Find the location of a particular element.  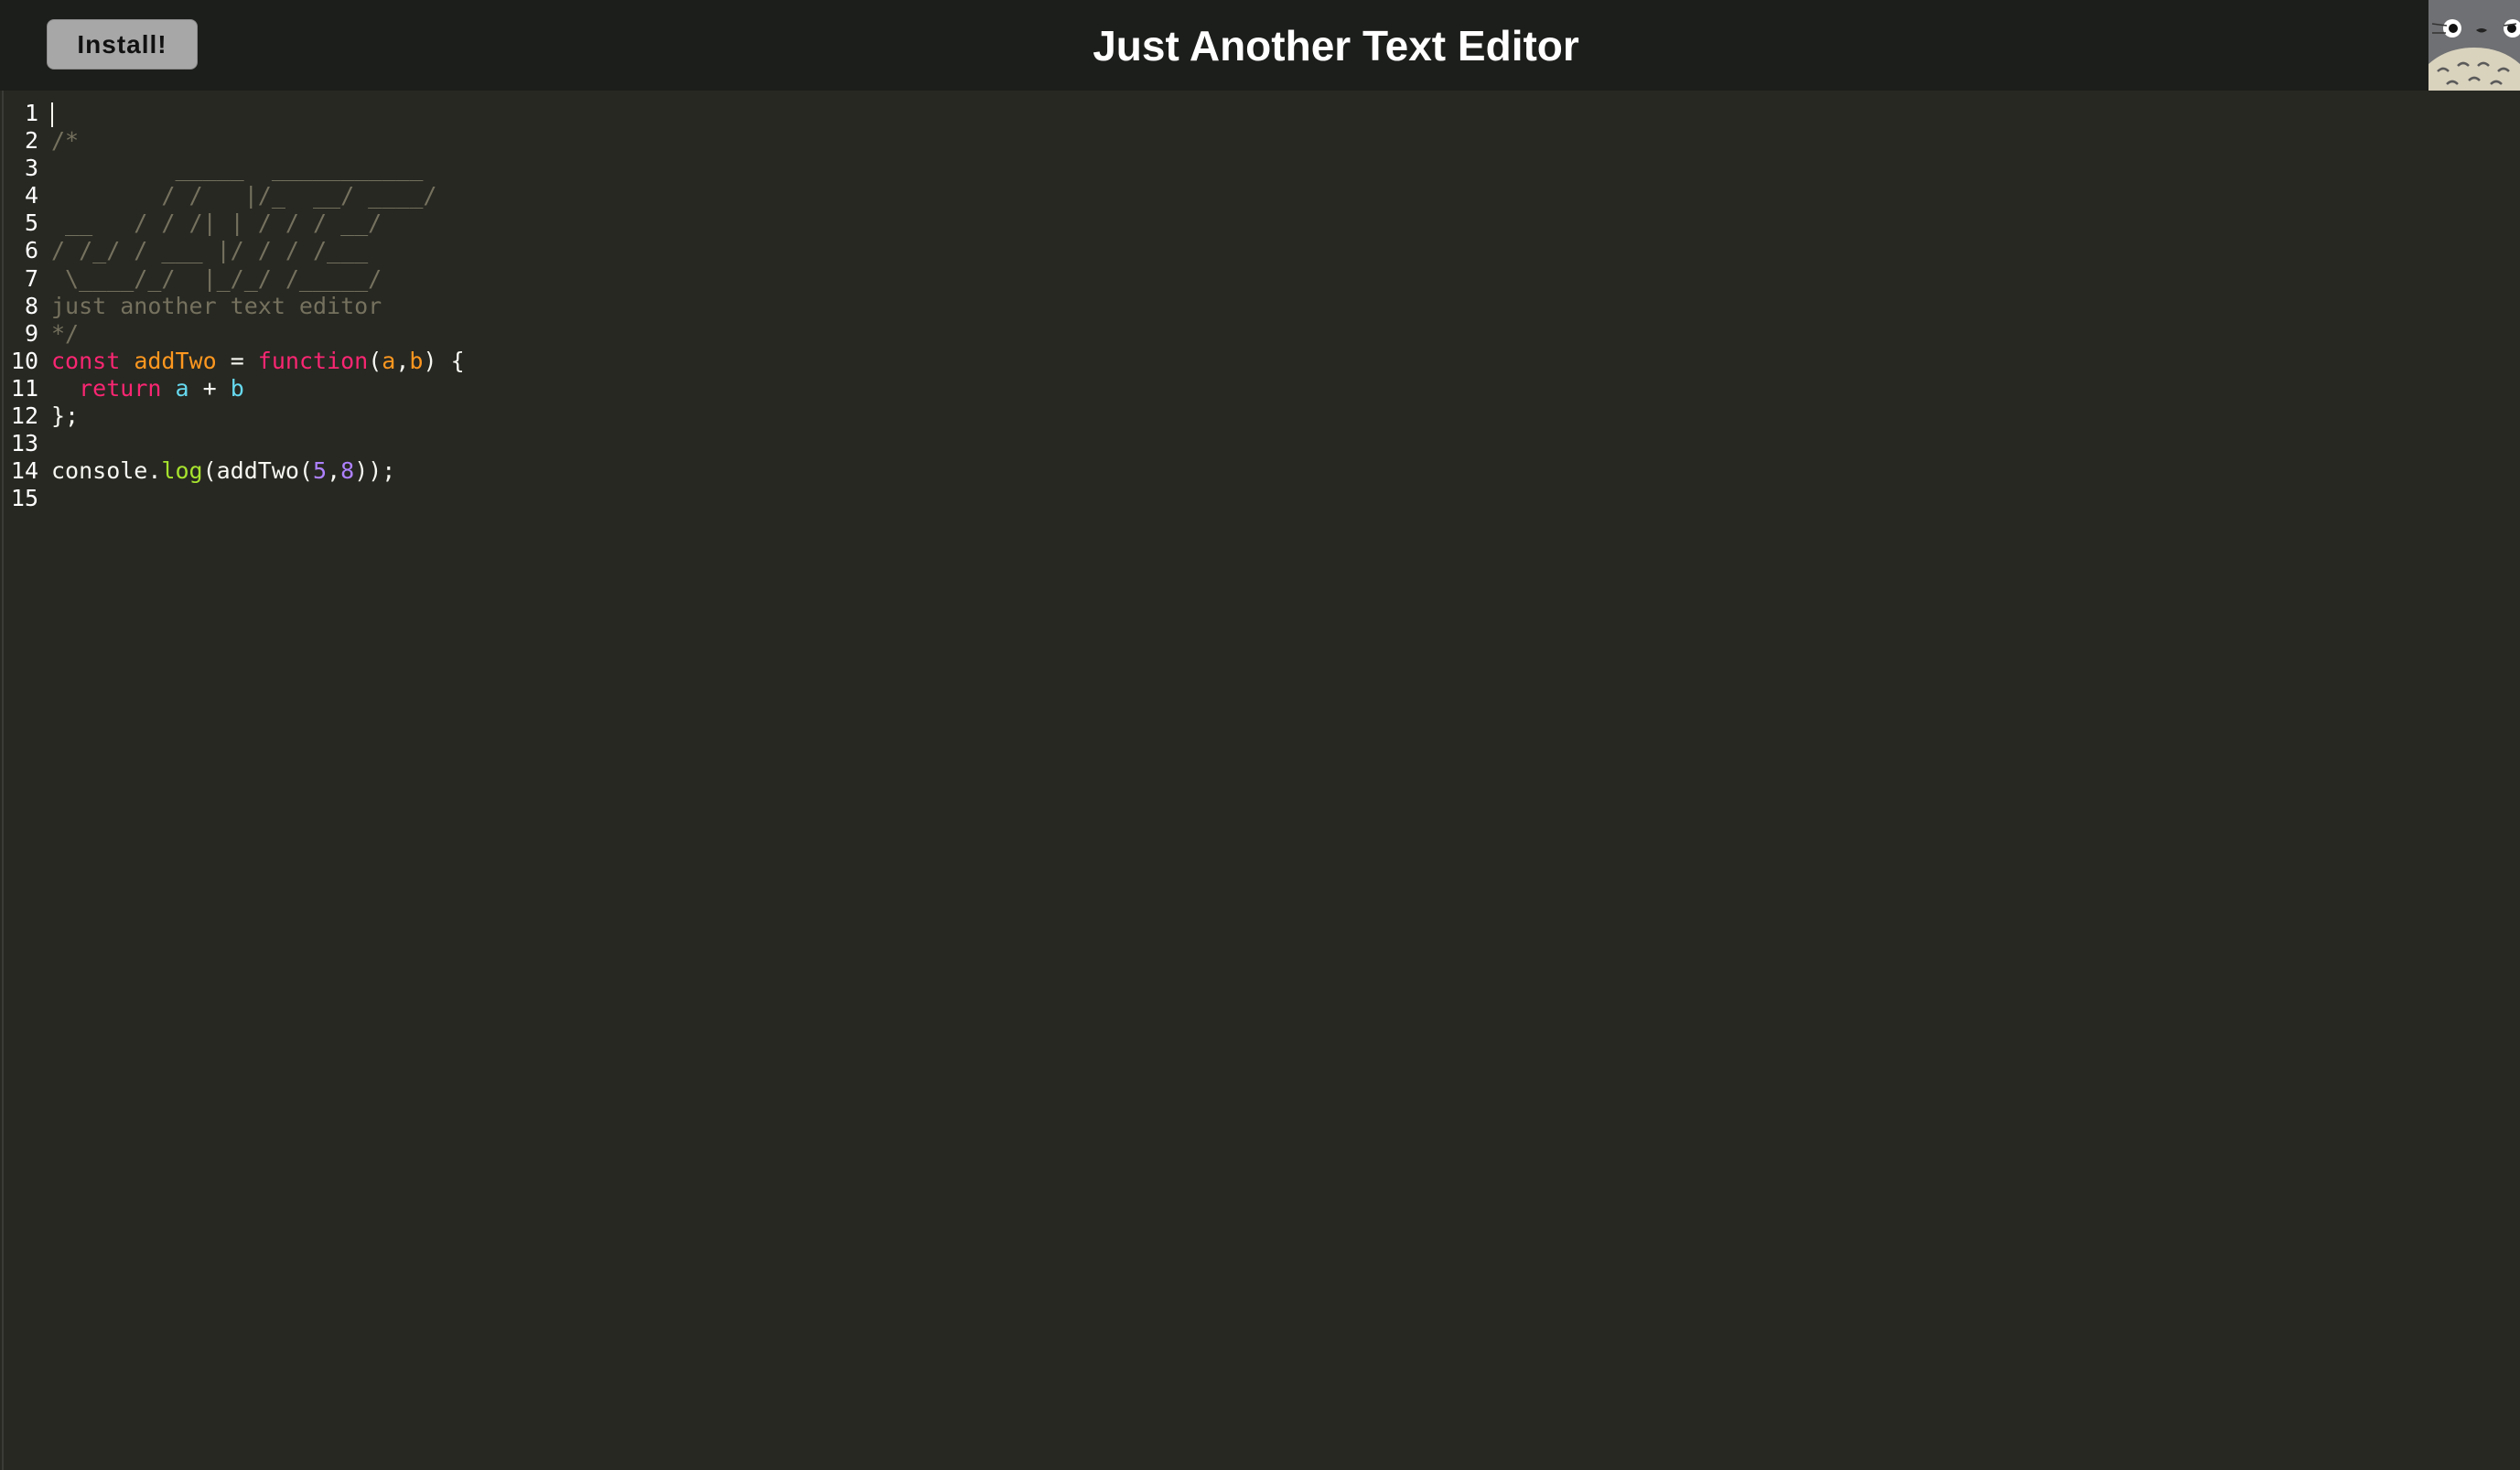

editor-line: 4 / / |/_ __/ ____/ is located at coordinates (234, 196).